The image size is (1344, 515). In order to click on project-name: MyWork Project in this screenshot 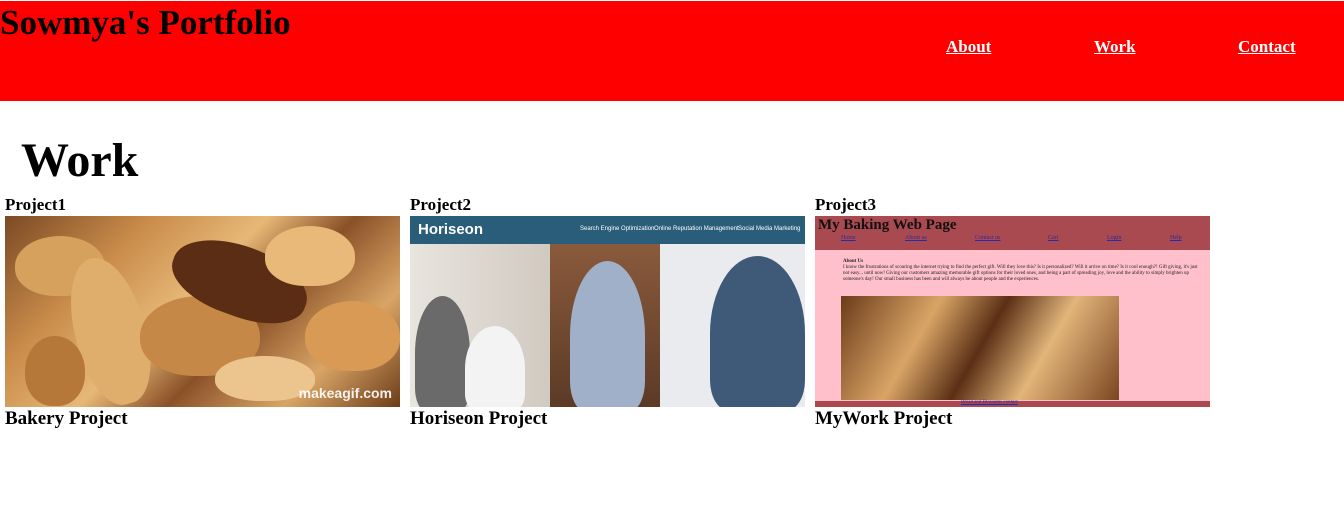, I will do `click(1013, 419)`.